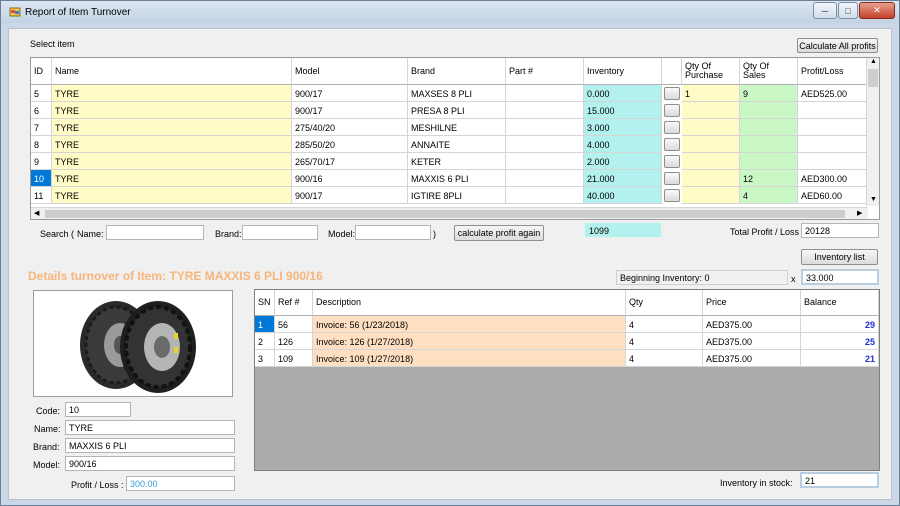  Describe the element at coordinates (873, 61) in the screenshot. I see `scroll-up-icon: ▲` at that location.